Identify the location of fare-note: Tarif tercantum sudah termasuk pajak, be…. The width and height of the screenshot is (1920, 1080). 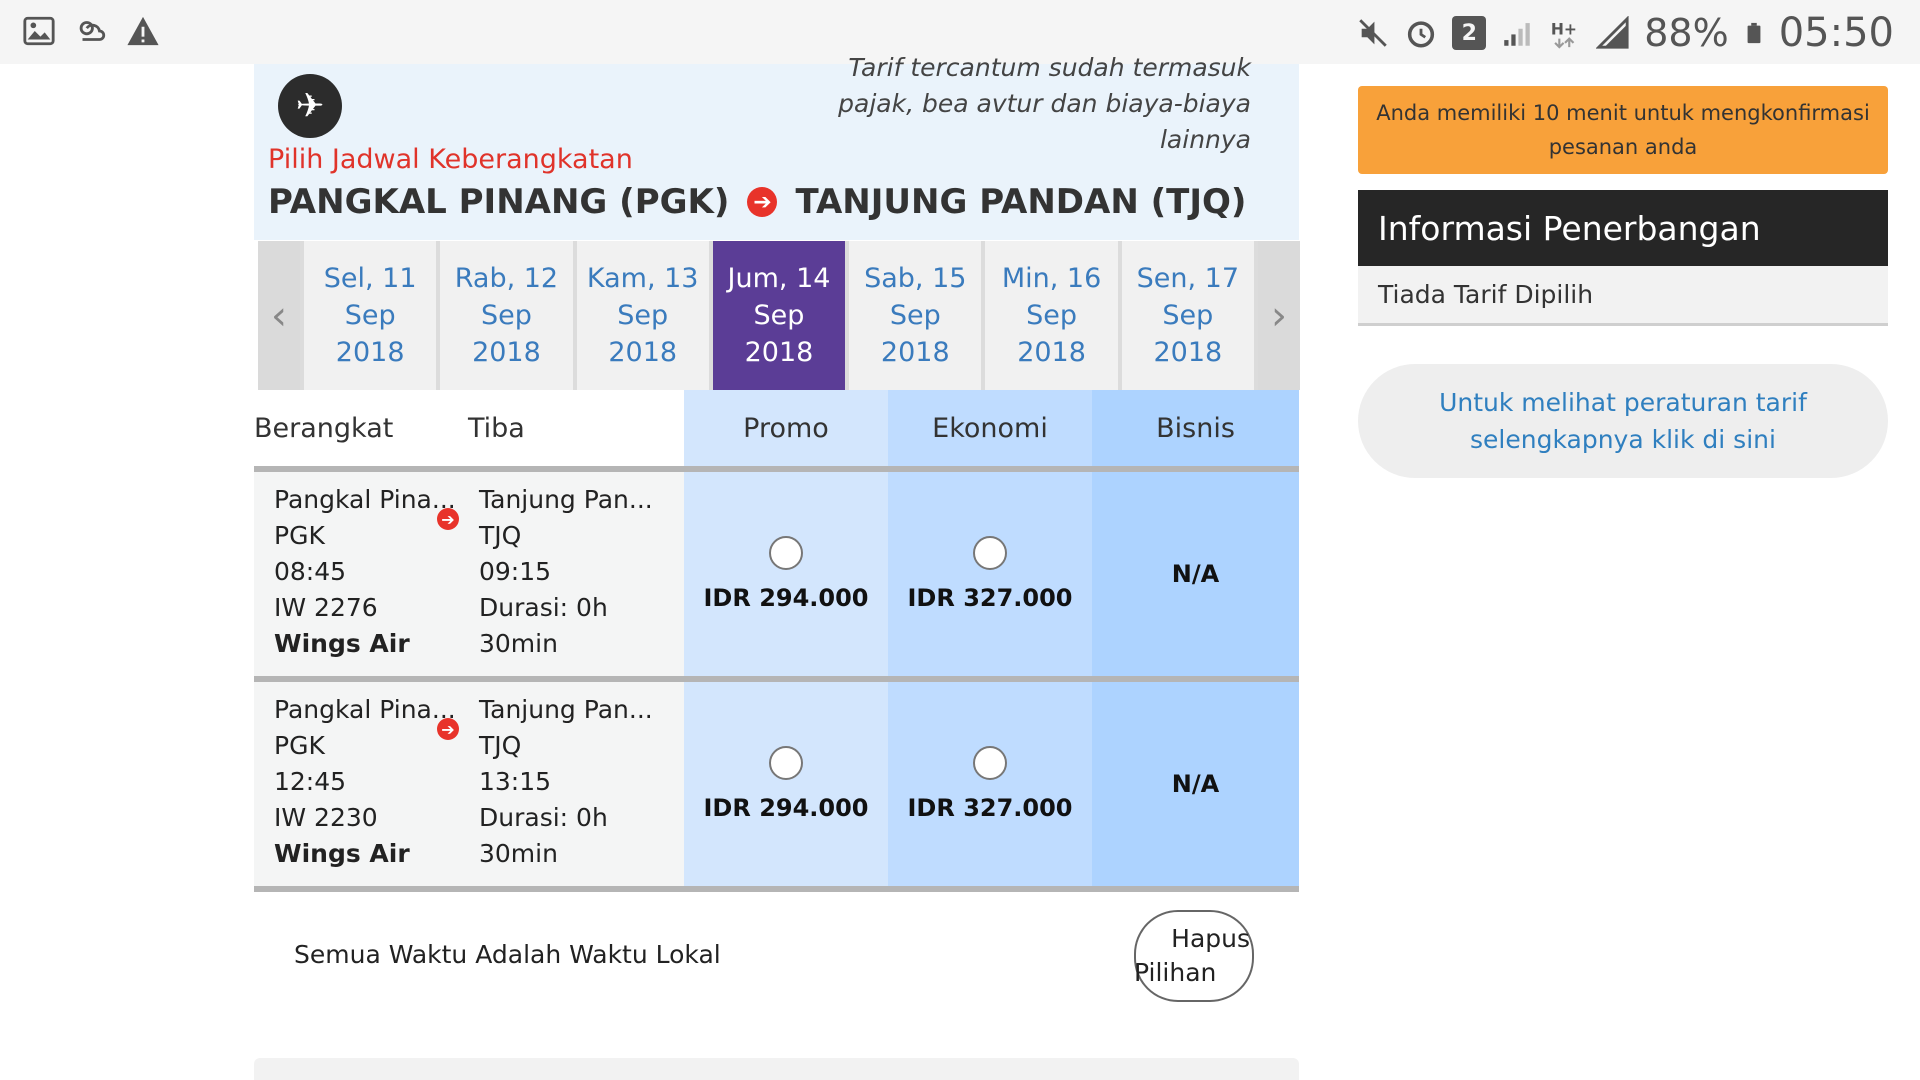
(1044, 103).